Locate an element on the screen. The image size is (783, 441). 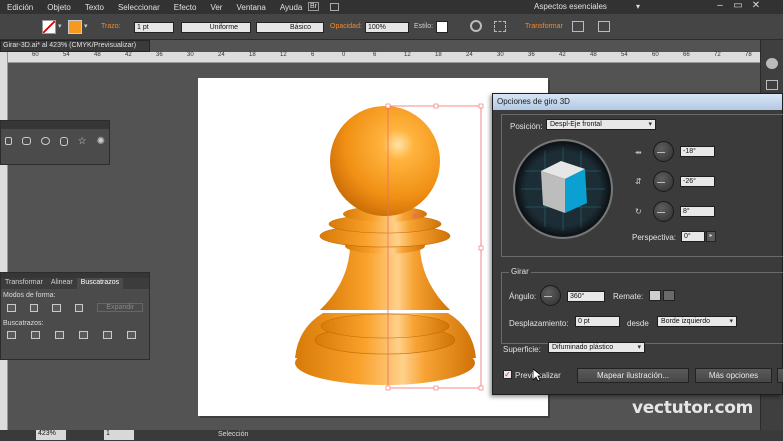
close-icon: ✕ is located at coordinates (756, 6).